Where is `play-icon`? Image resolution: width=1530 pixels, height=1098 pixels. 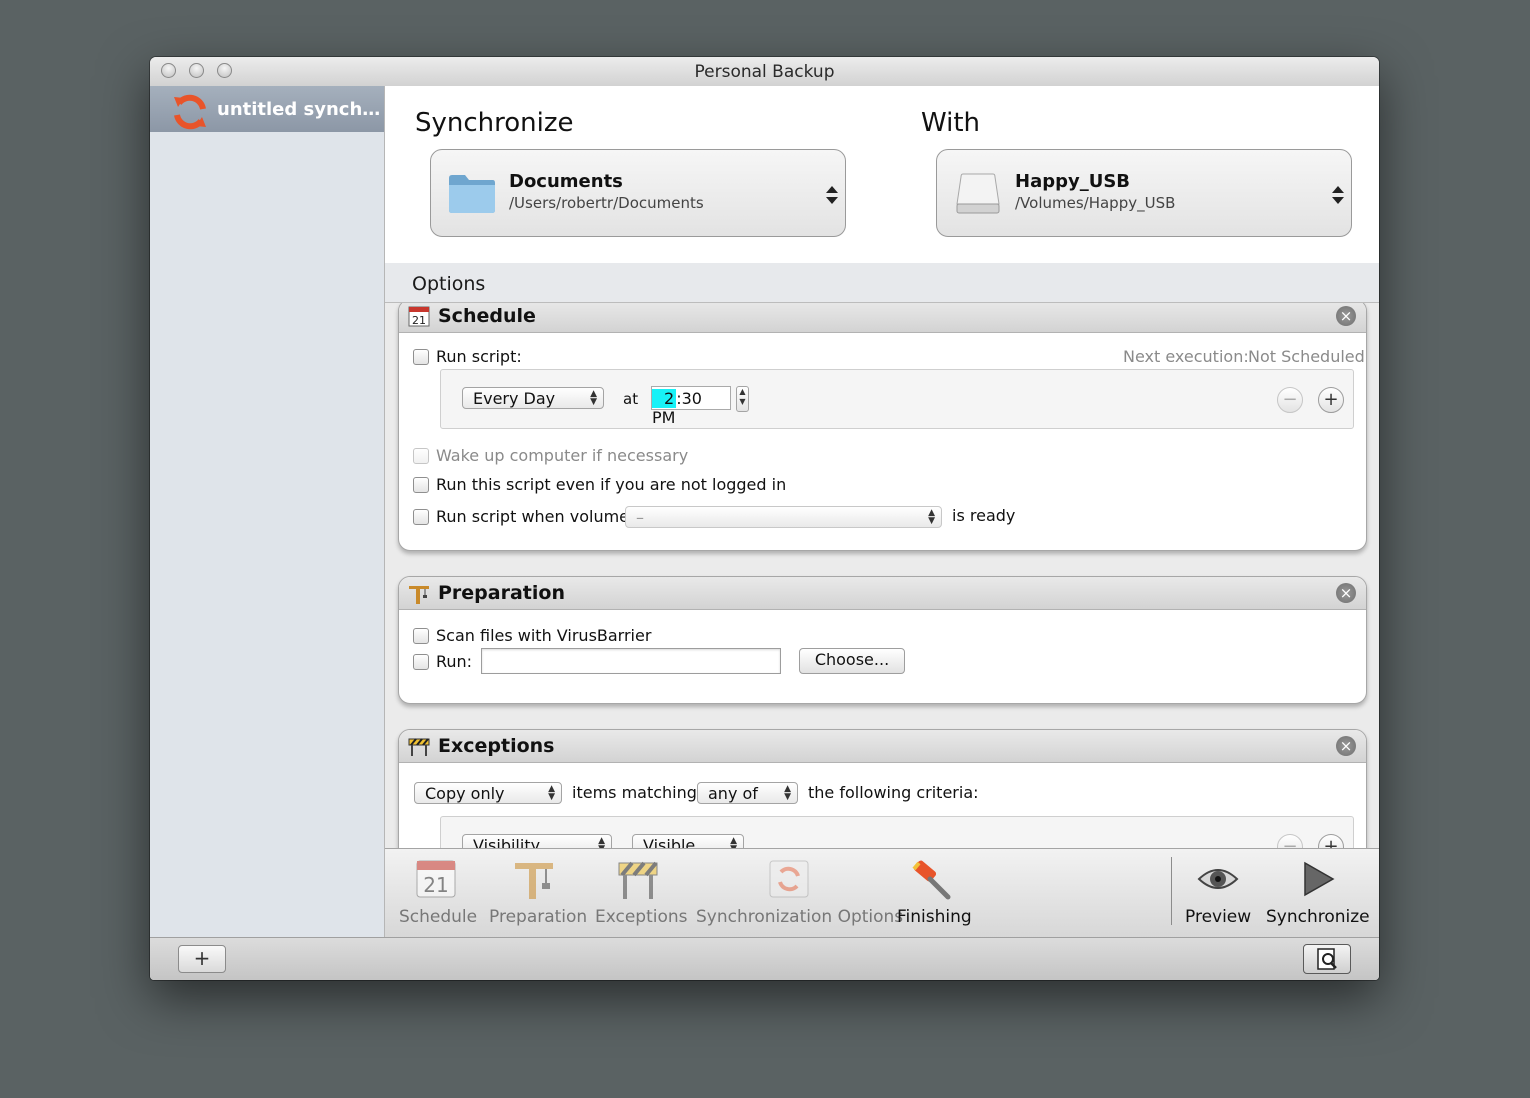
play-icon is located at coordinates (1319, 879).